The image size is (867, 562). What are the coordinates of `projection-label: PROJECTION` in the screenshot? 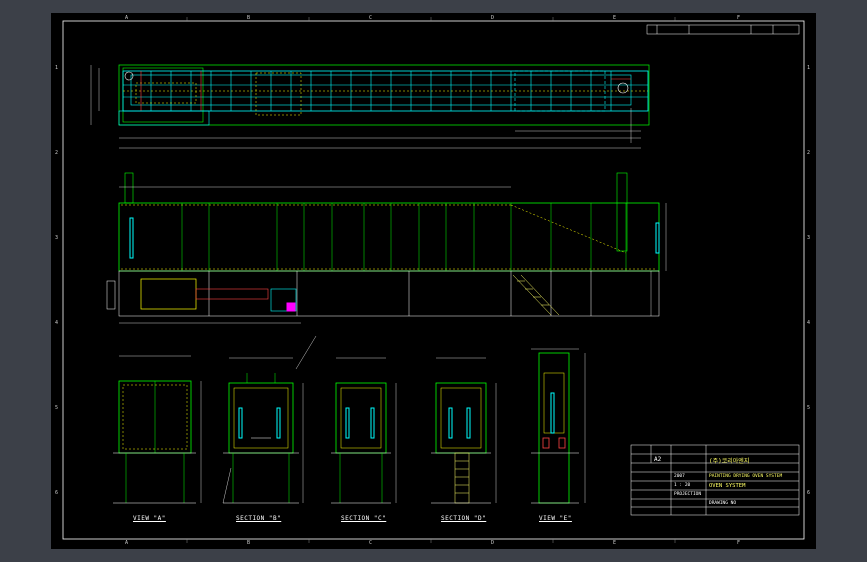 It's located at (688, 494).